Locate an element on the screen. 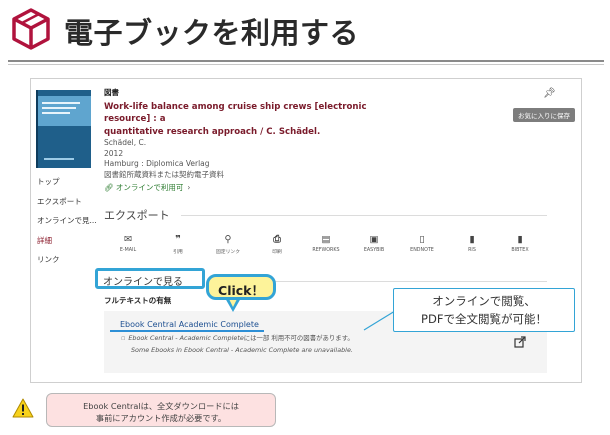 This screenshot has width=610, height=435. click-callout: Click！ is located at coordinates (241, 287).